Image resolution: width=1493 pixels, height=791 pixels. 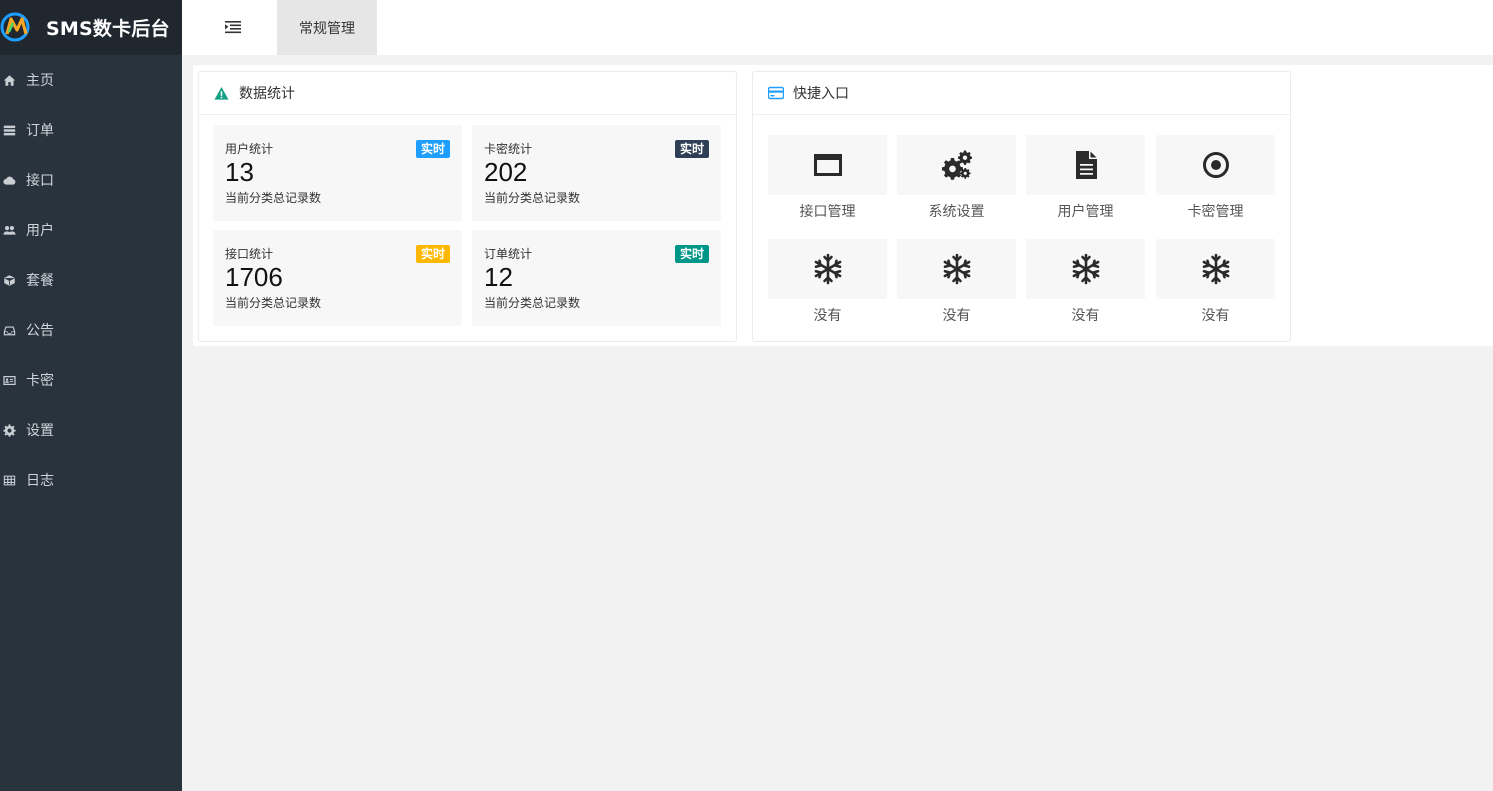 What do you see at coordinates (40, 81) in the screenshot?
I see `sidebar-item-label: 主页` at bounding box center [40, 81].